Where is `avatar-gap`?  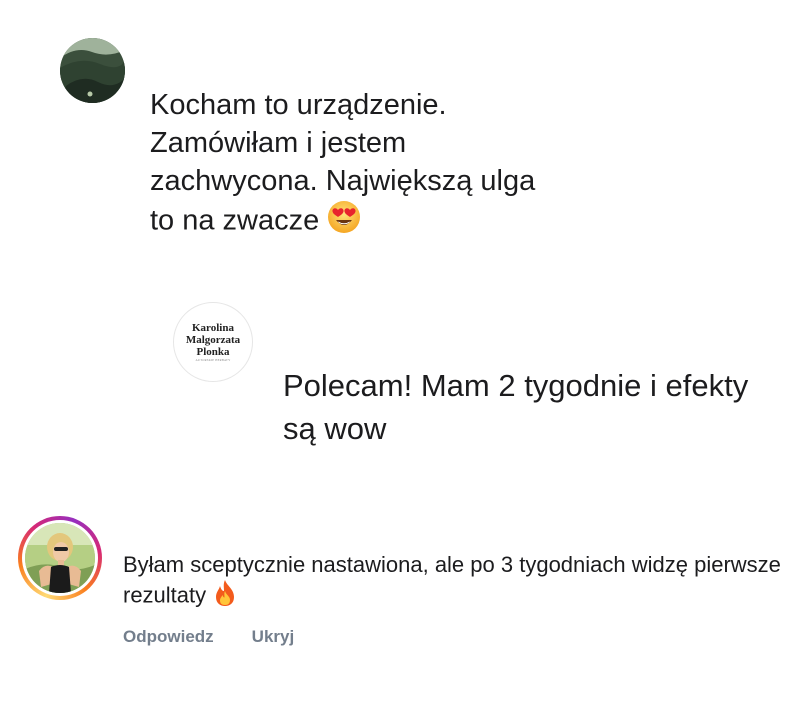
avatar-gap is located at coordinates (60, 558).